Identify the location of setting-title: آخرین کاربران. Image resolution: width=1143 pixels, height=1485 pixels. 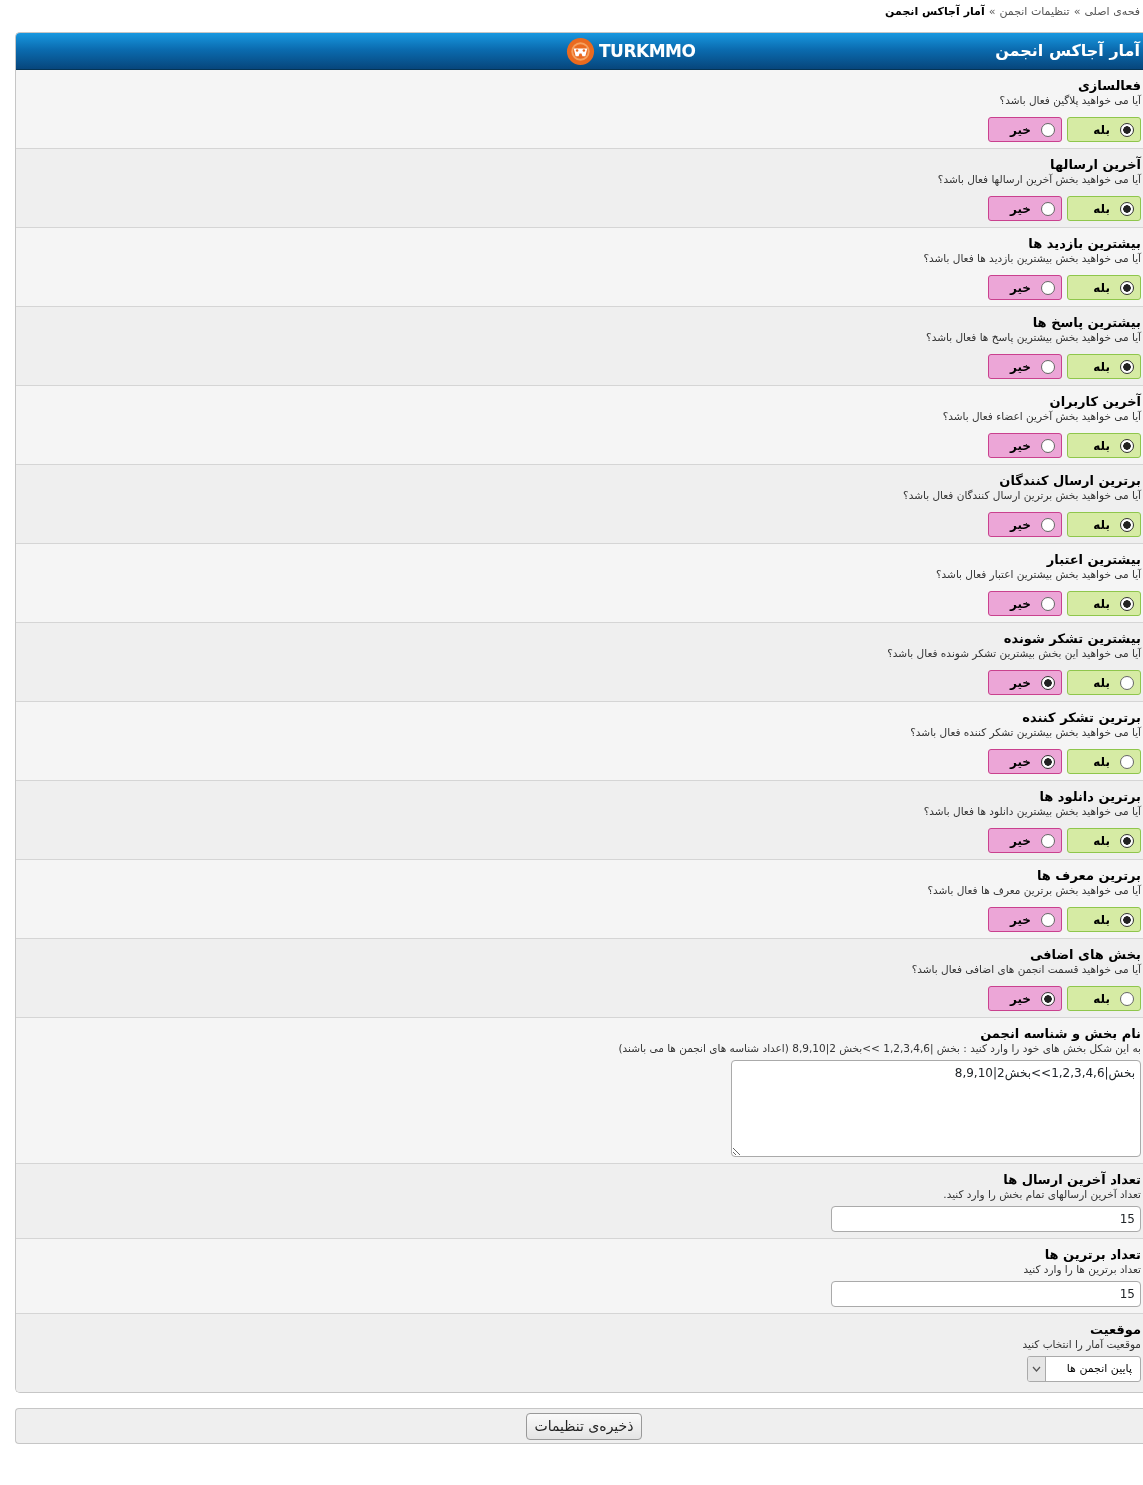
(1095, 401).